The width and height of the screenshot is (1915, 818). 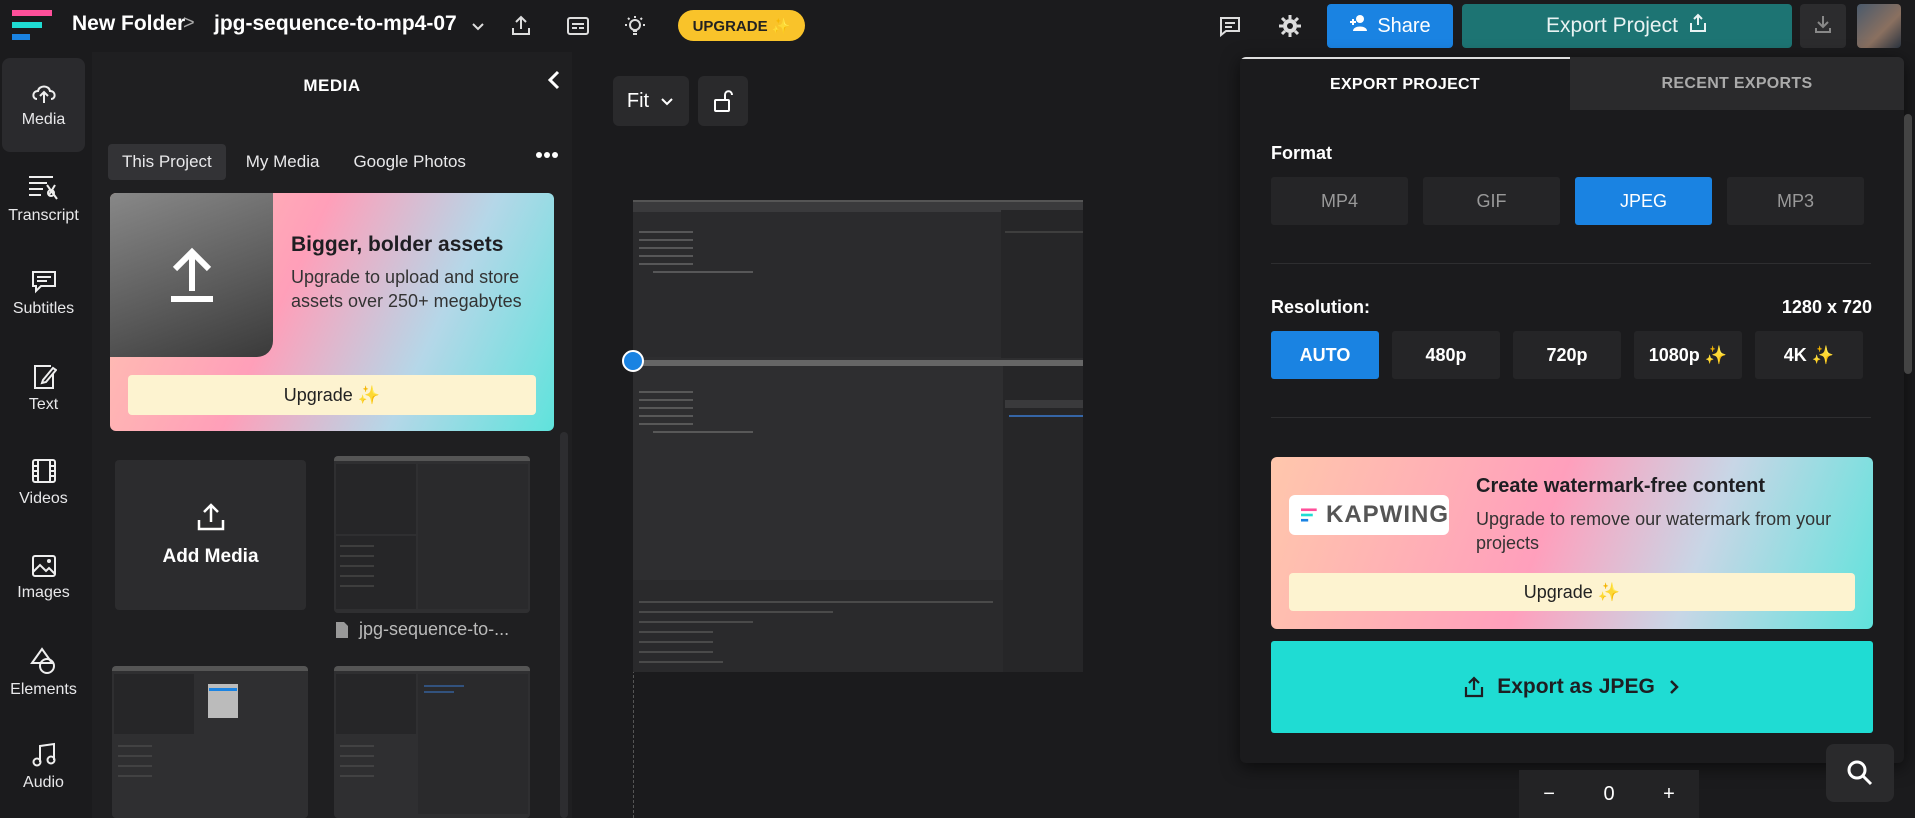 I want to click on nav-label: Text, so click(x=43, y=404).